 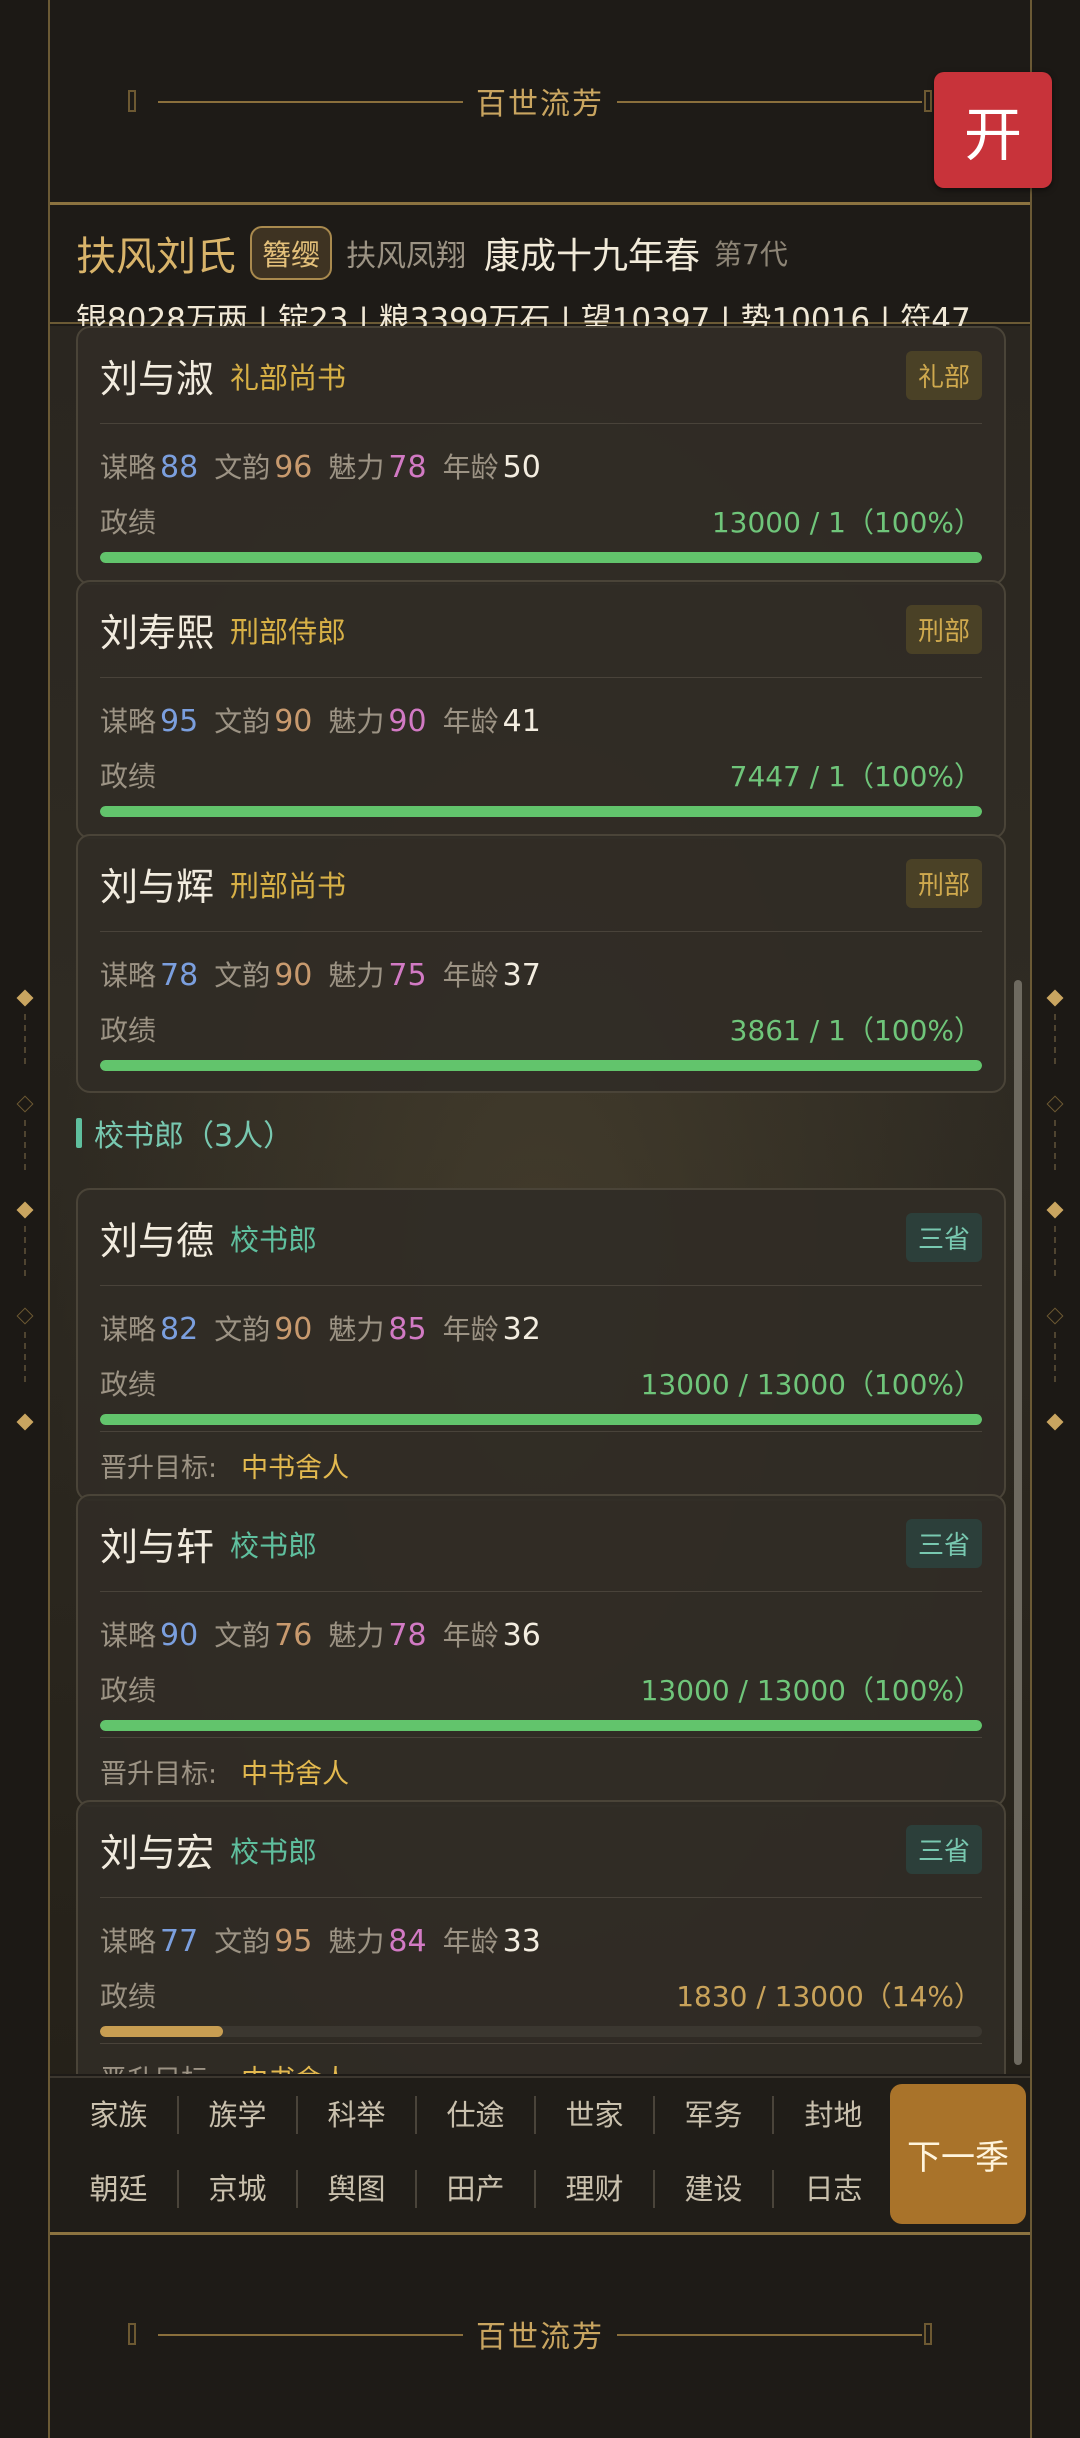 I want to click on nav-item: 建设, so click(x=714, y=2189).